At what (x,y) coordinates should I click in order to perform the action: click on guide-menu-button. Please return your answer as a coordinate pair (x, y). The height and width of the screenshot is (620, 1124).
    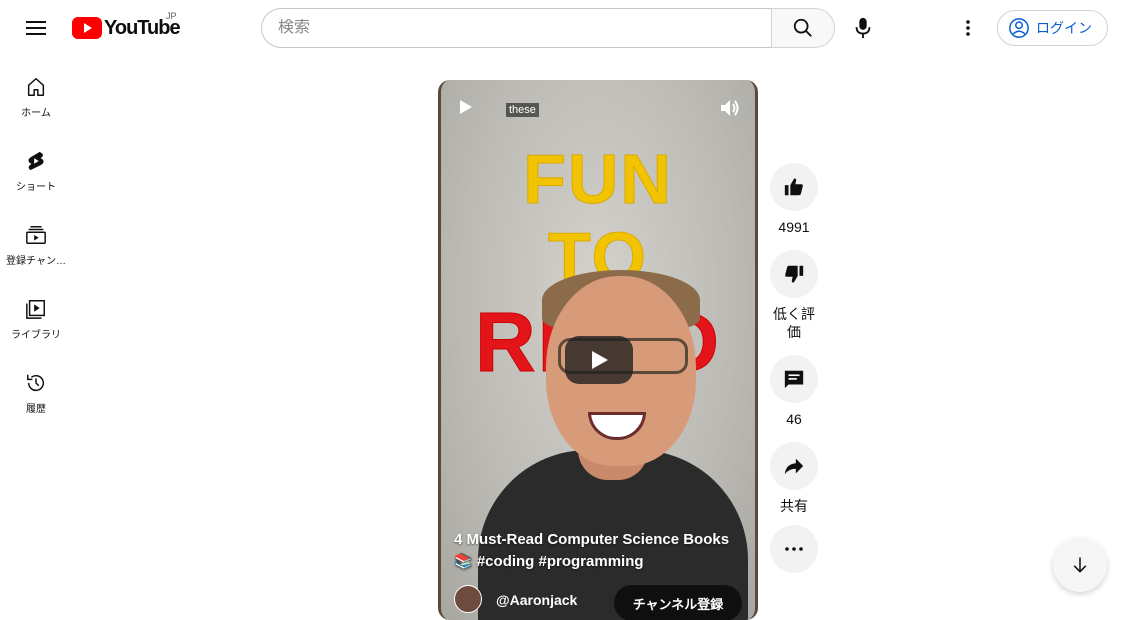
    Looking at the image, I should click on (36, 28).